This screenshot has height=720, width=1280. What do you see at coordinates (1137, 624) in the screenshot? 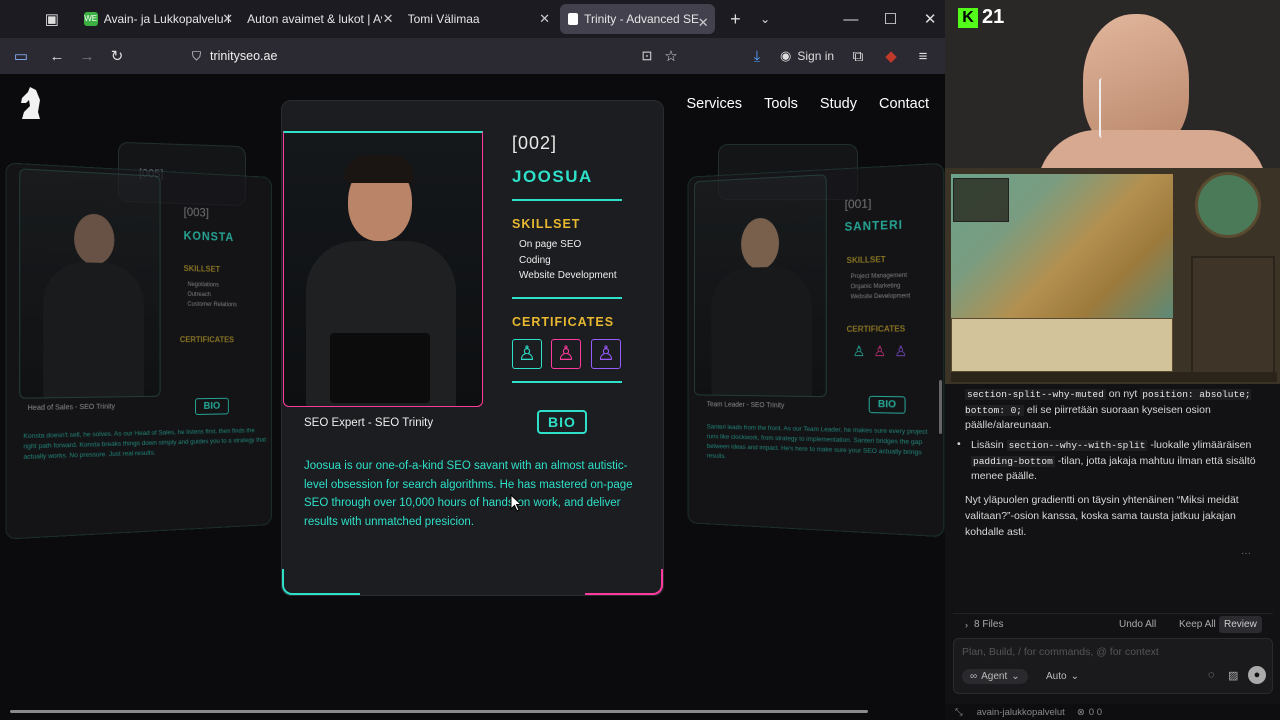
I see `undo-all-button: Undo All` at bounding box center [1137, 624].